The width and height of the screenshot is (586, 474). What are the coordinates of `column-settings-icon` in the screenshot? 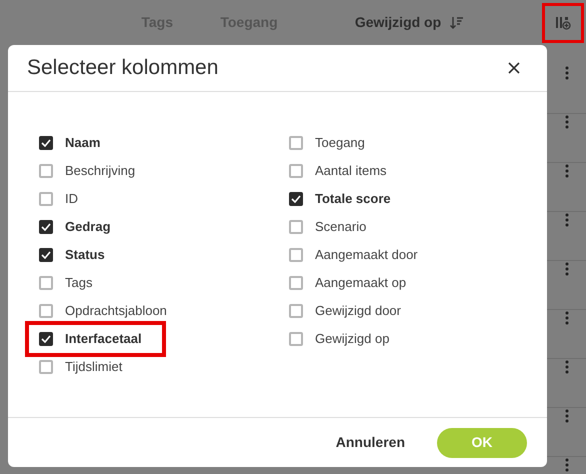 It's located at (563, 23).